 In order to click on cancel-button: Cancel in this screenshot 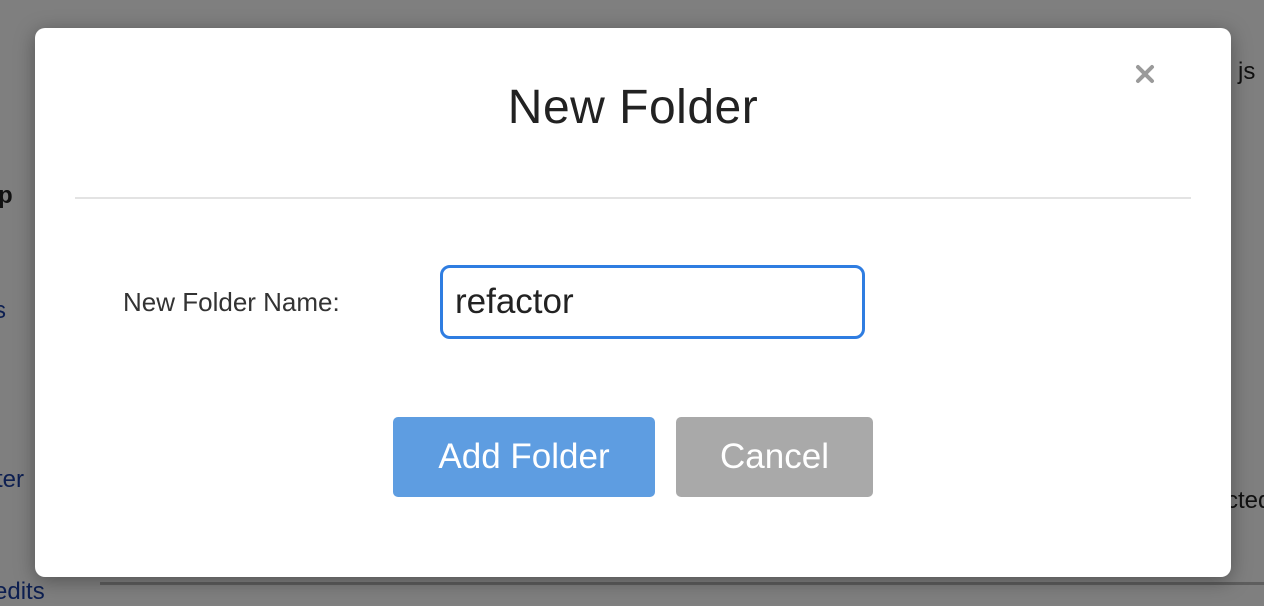, I will do `click(774, 457)`.